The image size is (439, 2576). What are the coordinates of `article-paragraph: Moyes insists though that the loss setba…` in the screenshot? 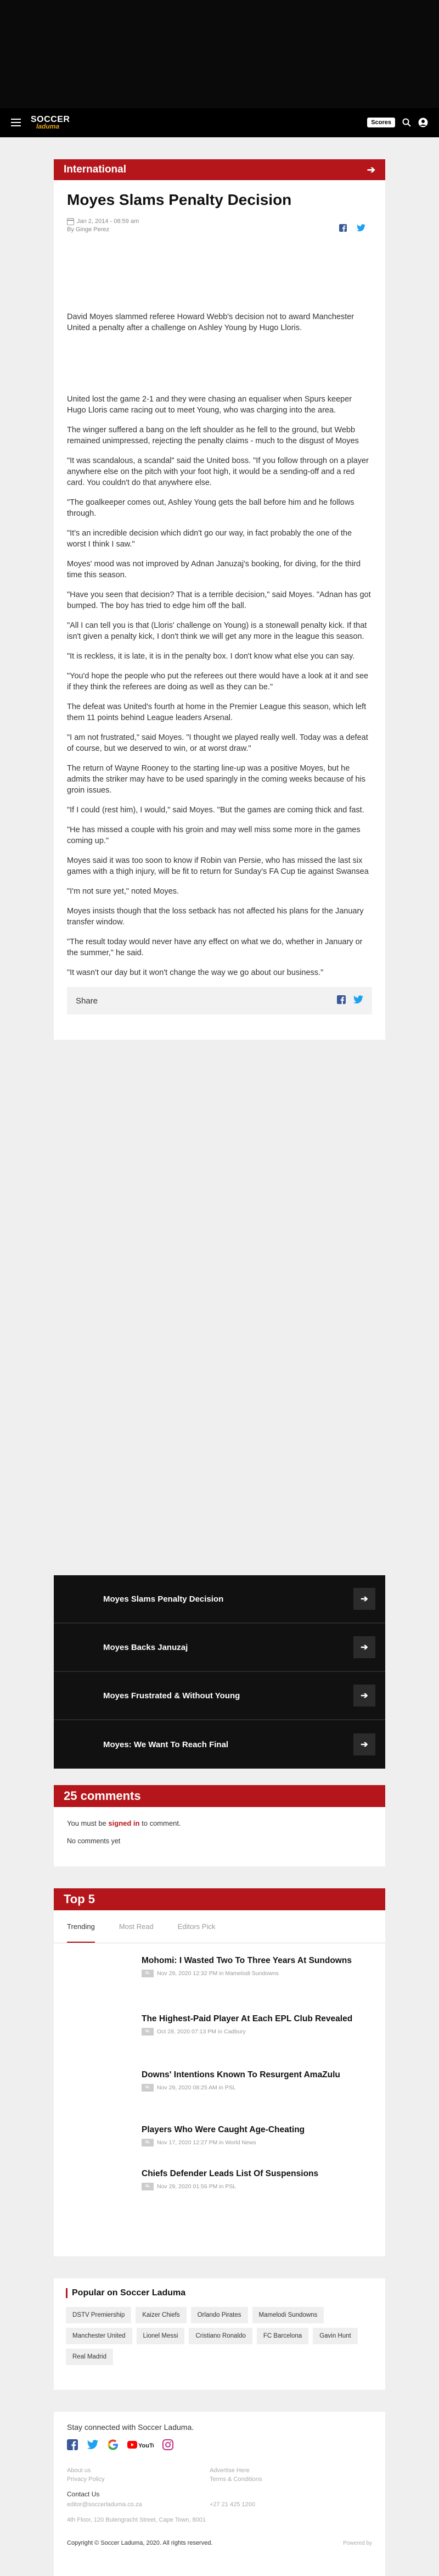 It's located at (215, 917).